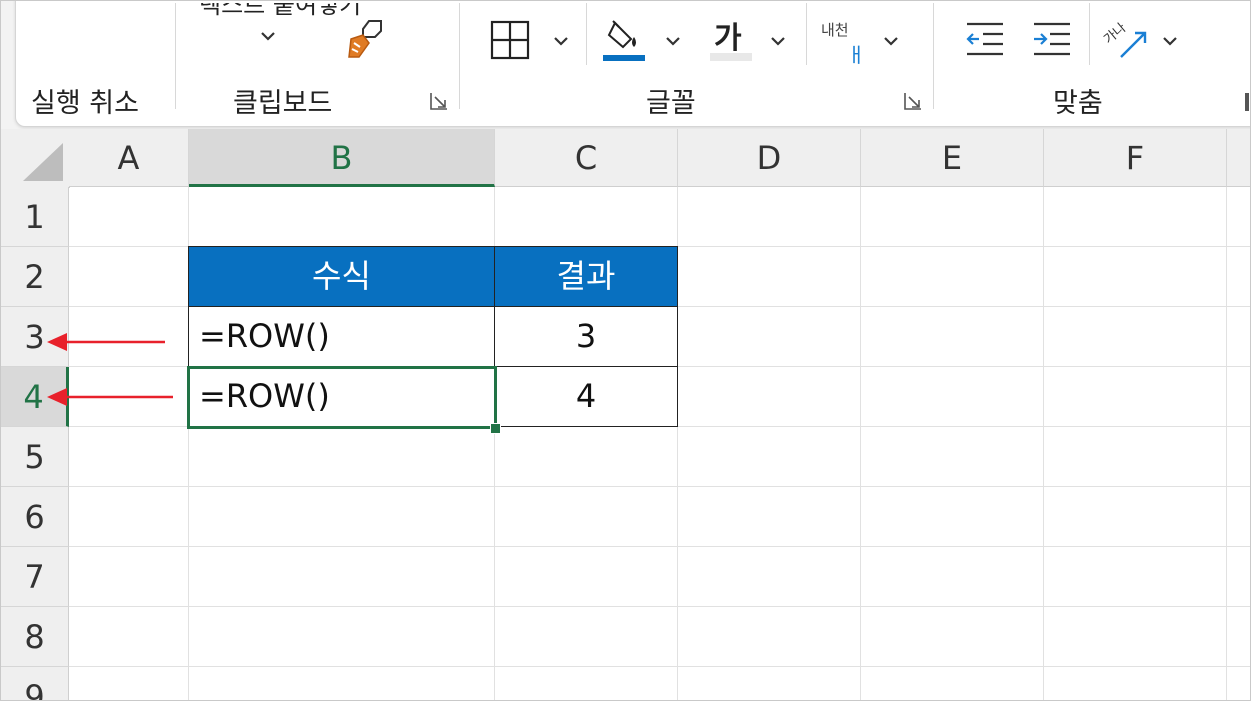  What do you see at coordinates (769, 158) in the screenshot?
I see `column-header-d: D` at bounding box center [769, 158].